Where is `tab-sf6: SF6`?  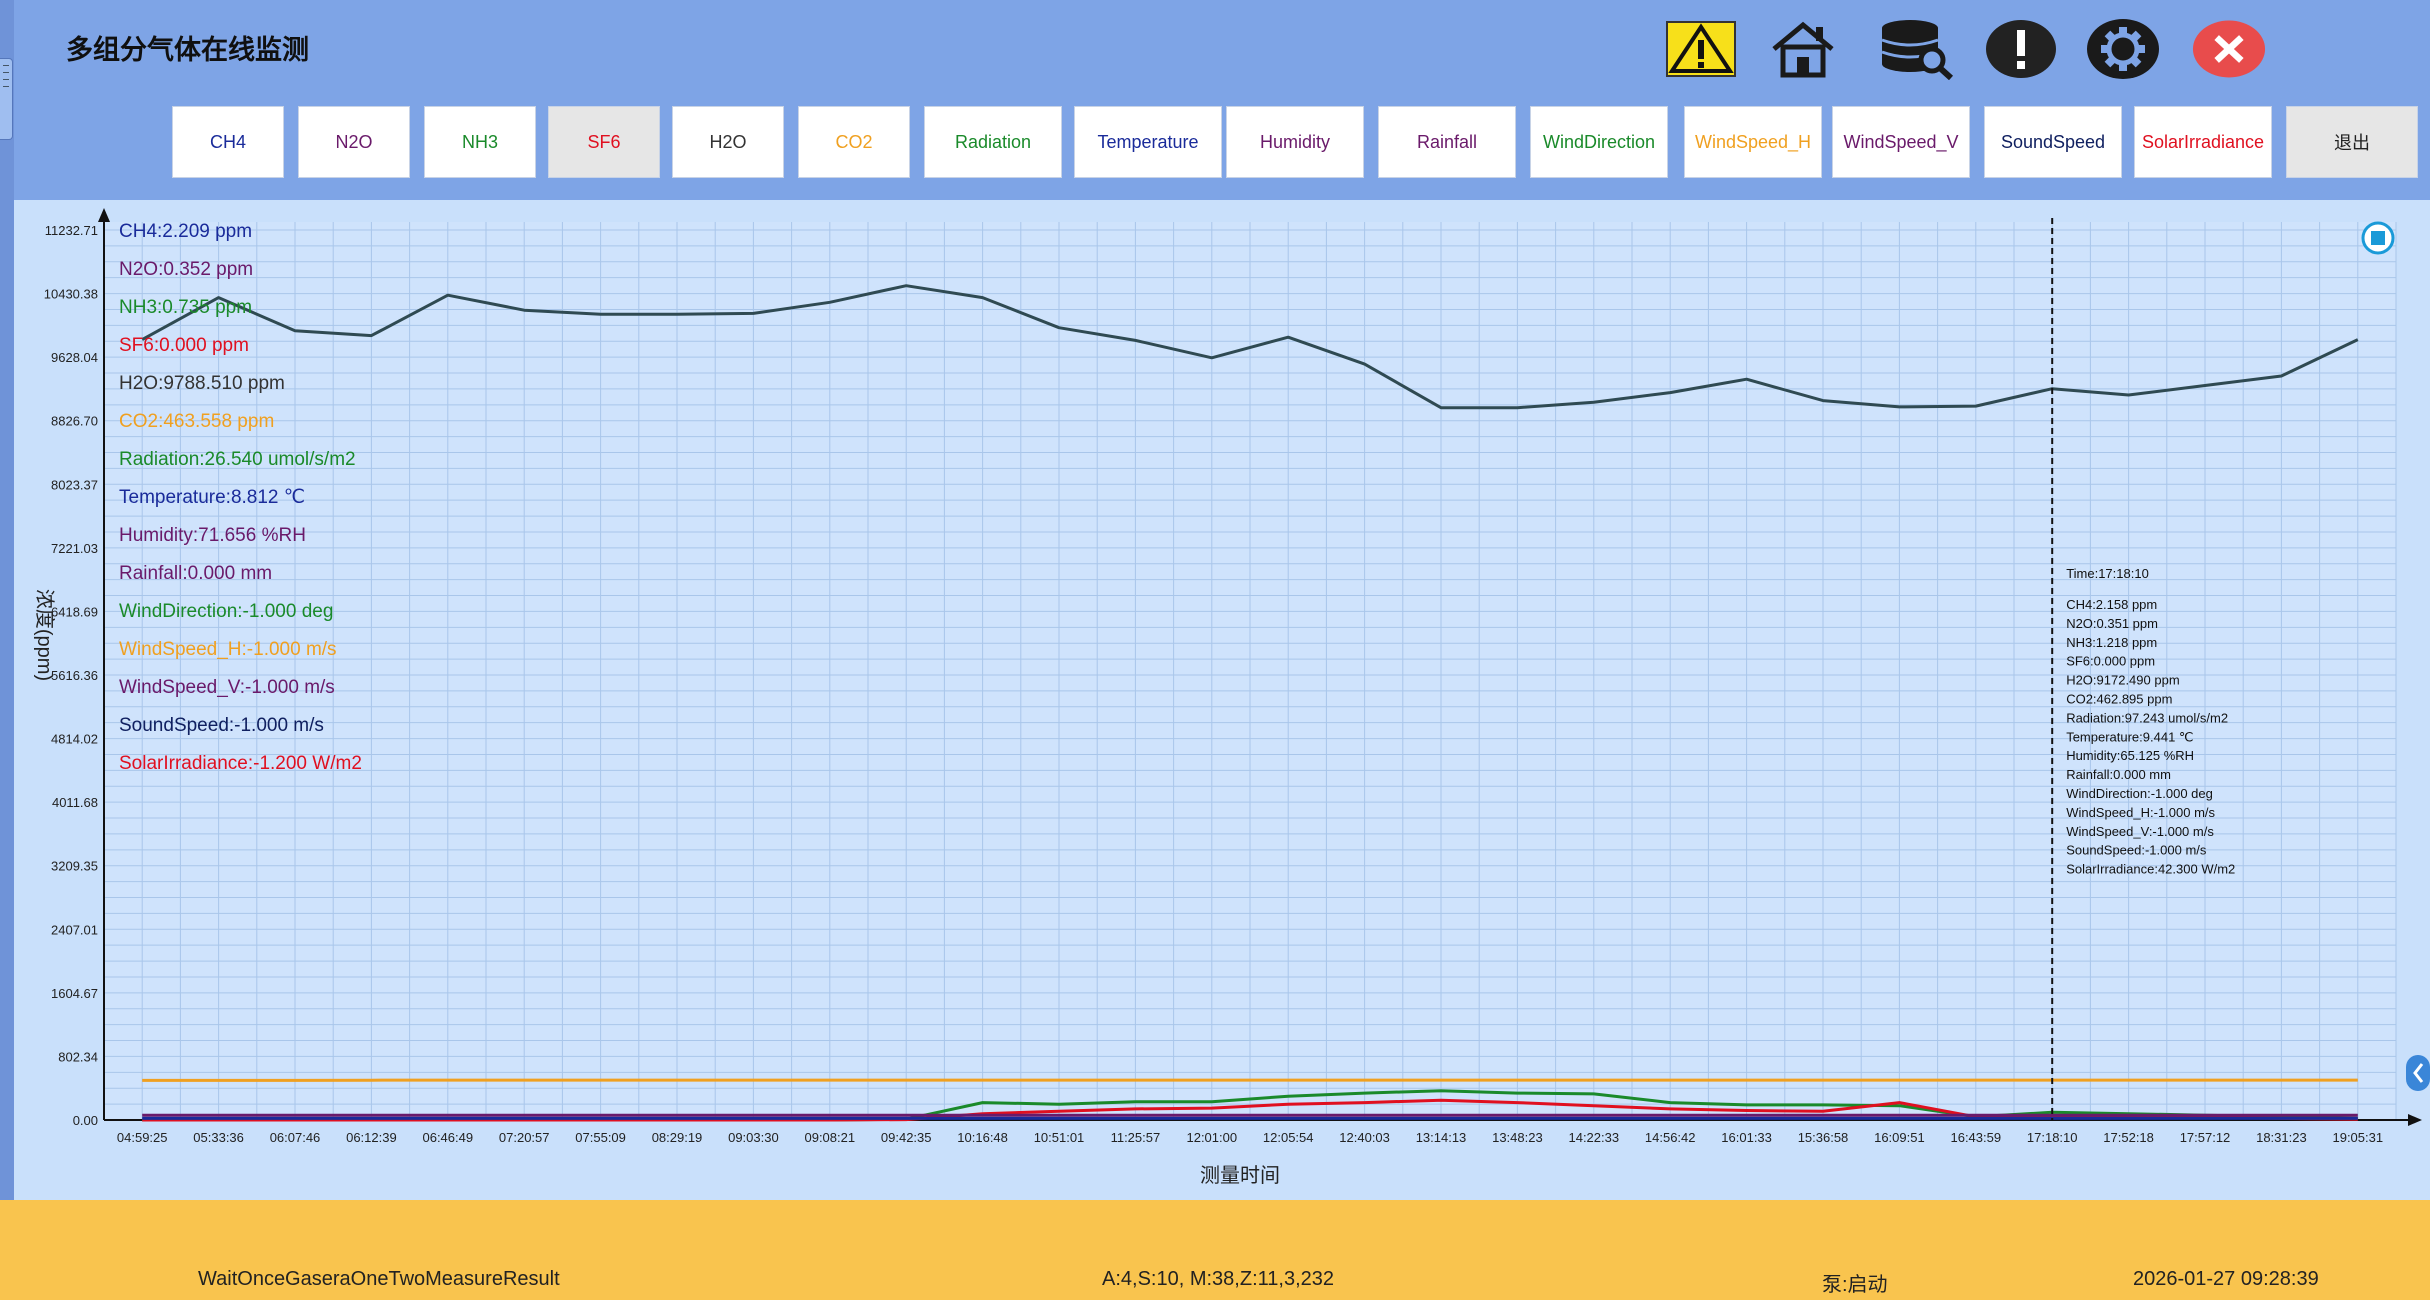 tab-sf6: SF6 is located at coordinates (604, 142).